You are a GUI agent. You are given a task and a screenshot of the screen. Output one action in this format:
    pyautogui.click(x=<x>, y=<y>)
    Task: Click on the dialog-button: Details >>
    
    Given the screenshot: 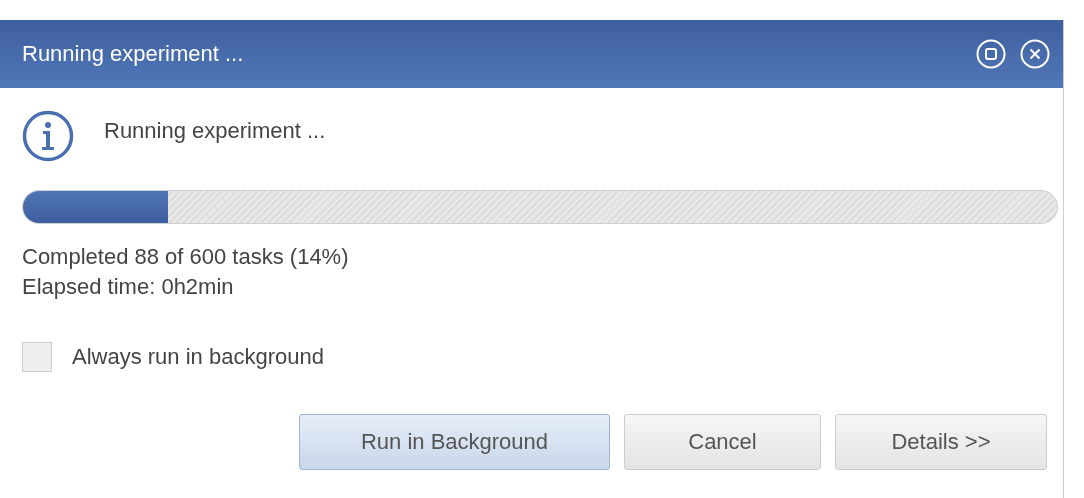 What is the action you would take?
    pyautogui.click(x=941, y=442)
    